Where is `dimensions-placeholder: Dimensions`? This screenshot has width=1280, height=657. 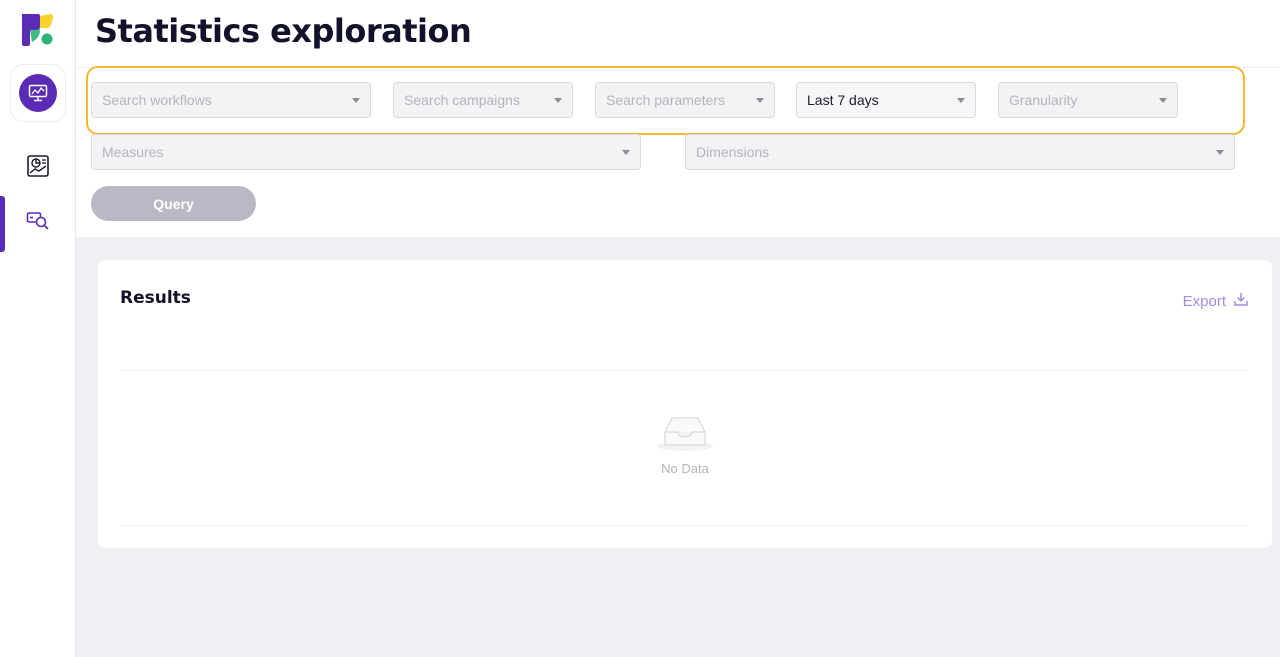 dimensions-placeholder: Dimensions is located at coordinates (733, 152).